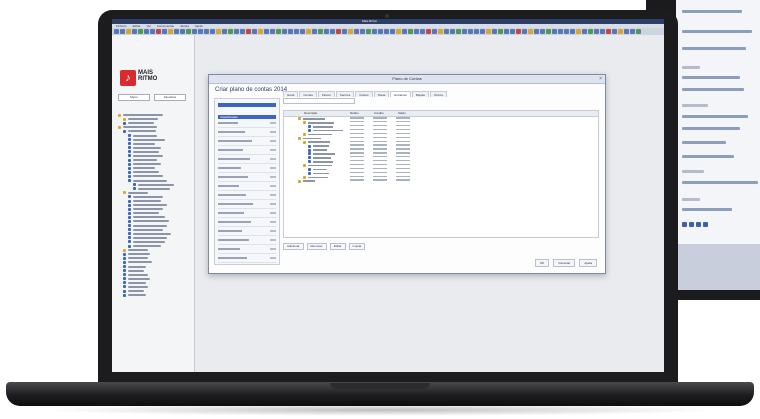  I want to click on tab-outros: Outros, so click(438, 94).